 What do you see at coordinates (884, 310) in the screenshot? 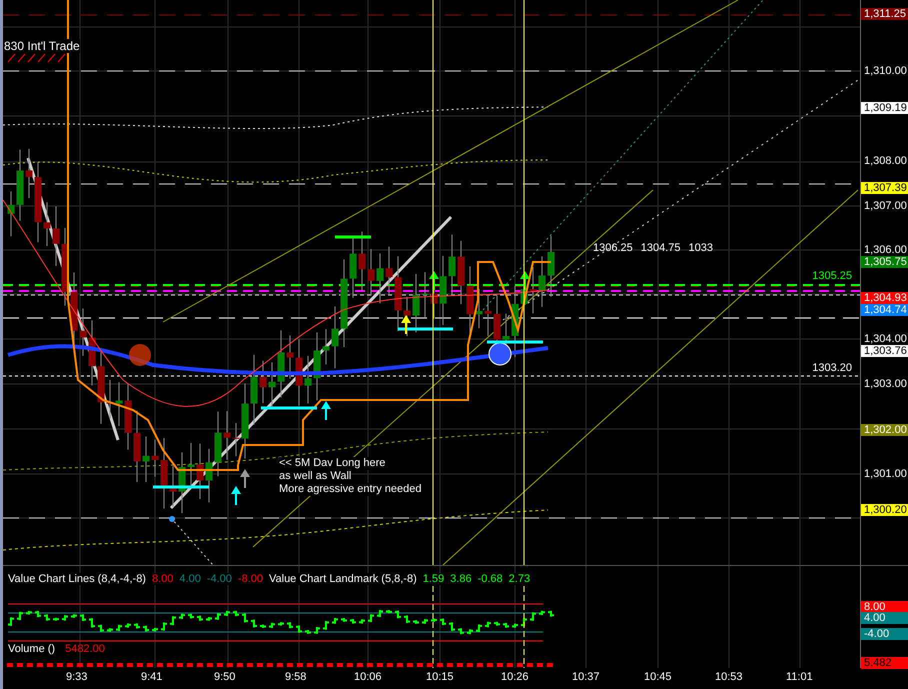
I see `price-tag: 1,304.74` at bounding box center [884, 310].